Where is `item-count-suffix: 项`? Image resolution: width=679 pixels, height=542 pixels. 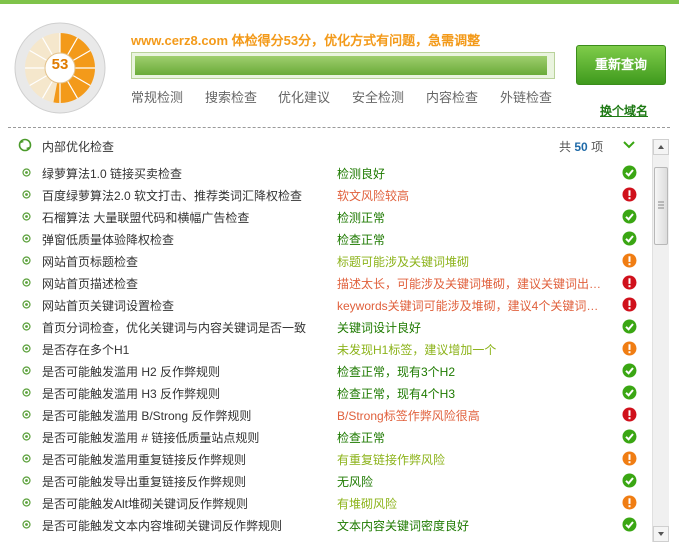
item-count-suffix: 项 is located at coordinates (597, 147).